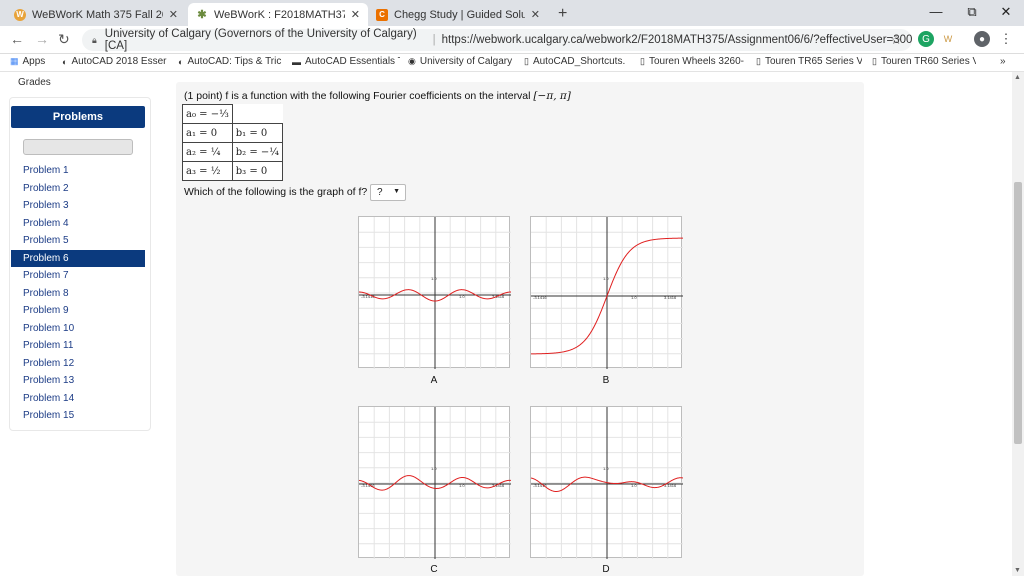  I want to click on new-tab-button: +, so click(562, 14).